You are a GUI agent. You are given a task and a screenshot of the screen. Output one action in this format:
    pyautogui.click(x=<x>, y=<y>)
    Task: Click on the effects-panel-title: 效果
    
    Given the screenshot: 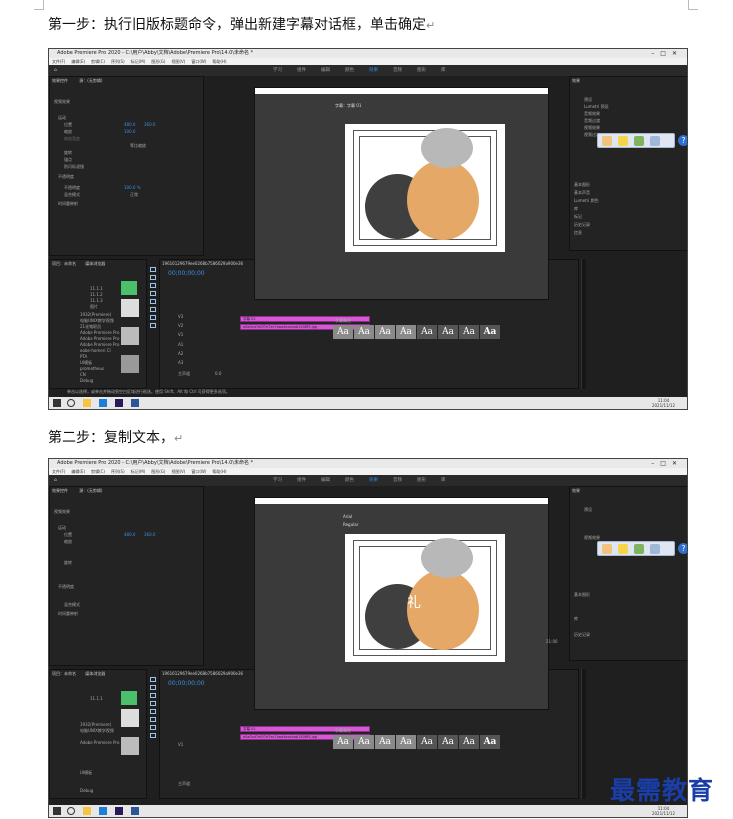 What is the action you would take?
    pyautogui.click(x=576, y=81)
    